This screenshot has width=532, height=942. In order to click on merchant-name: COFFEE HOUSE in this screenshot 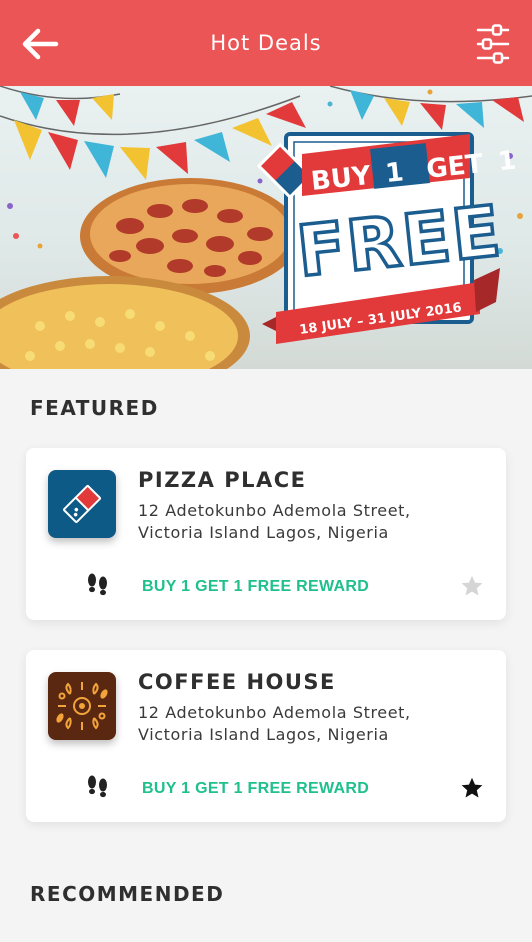, I will do `click(237, 682)`.